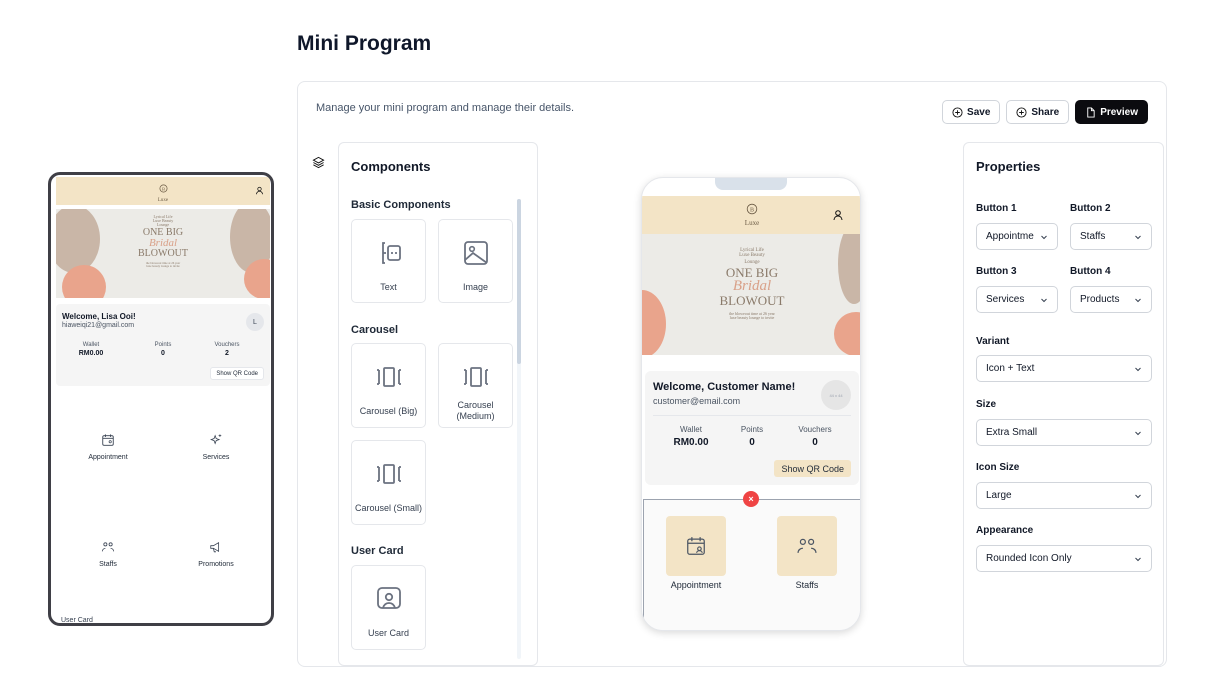 This screenshot has width=1220, height=675. Describe the element at coordinates (751, 184) in the screenshot. I see `phone-notch` at that location.